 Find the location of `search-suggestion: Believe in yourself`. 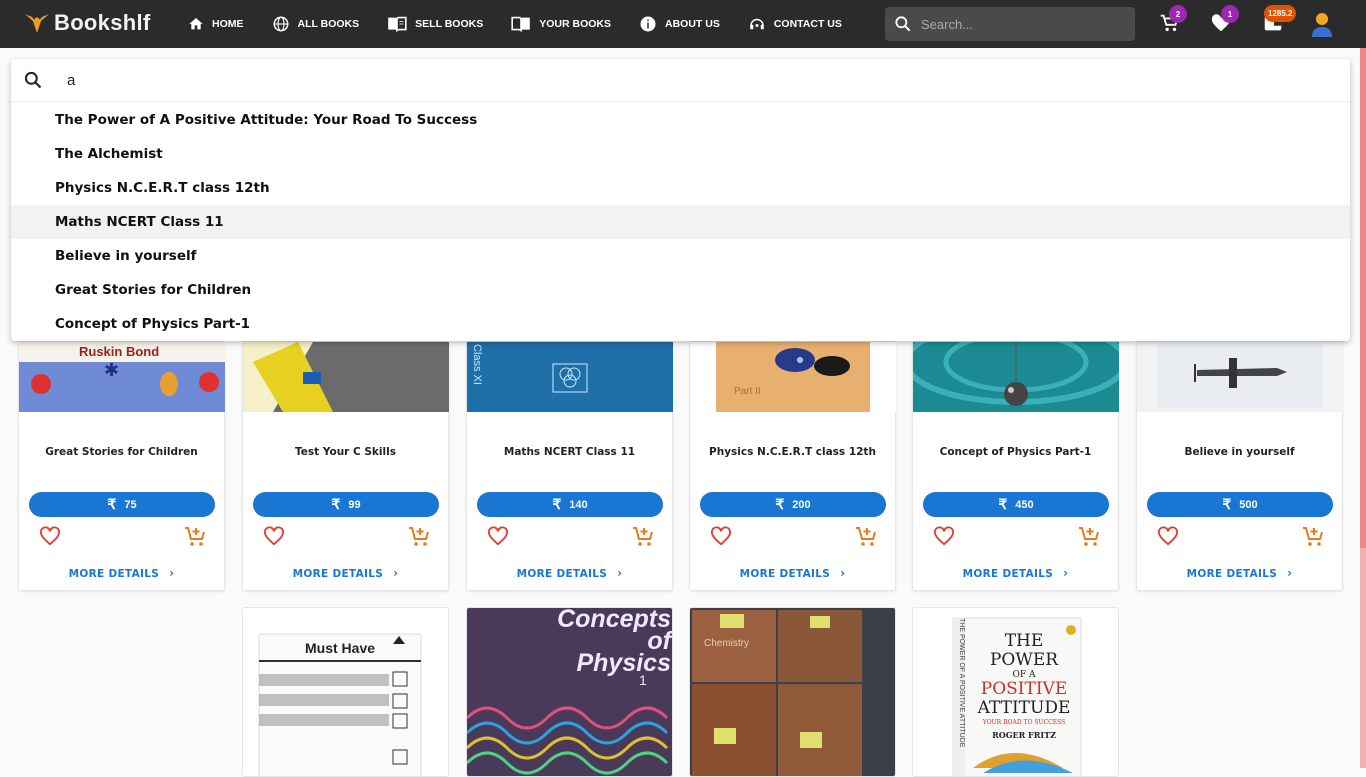

search-suggestion: Believe in yourself is located at coordinates (680, 256).